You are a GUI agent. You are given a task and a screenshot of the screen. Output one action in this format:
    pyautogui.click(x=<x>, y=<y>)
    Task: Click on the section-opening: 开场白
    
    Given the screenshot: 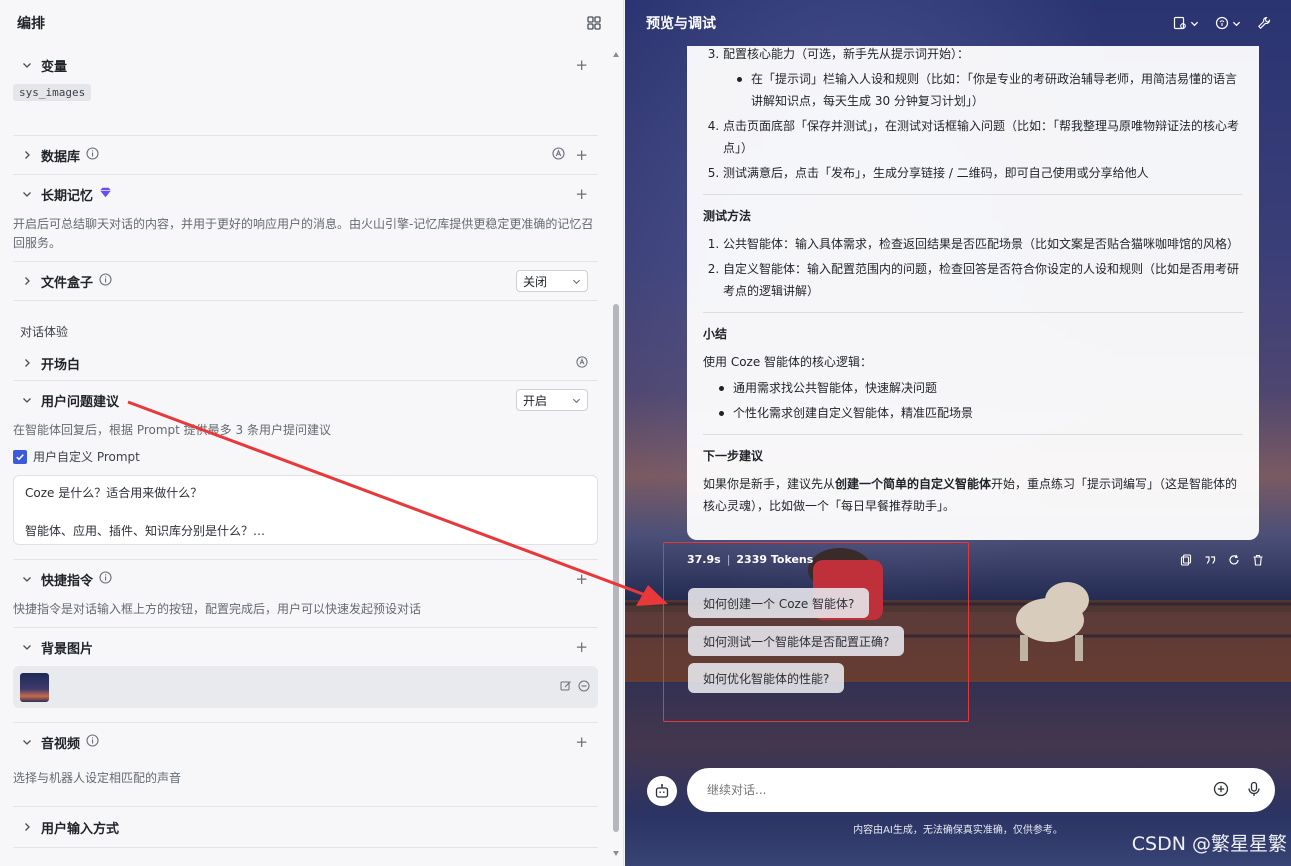 What is the action you would take?
    pyautogui.click(x=305, y=363)
    